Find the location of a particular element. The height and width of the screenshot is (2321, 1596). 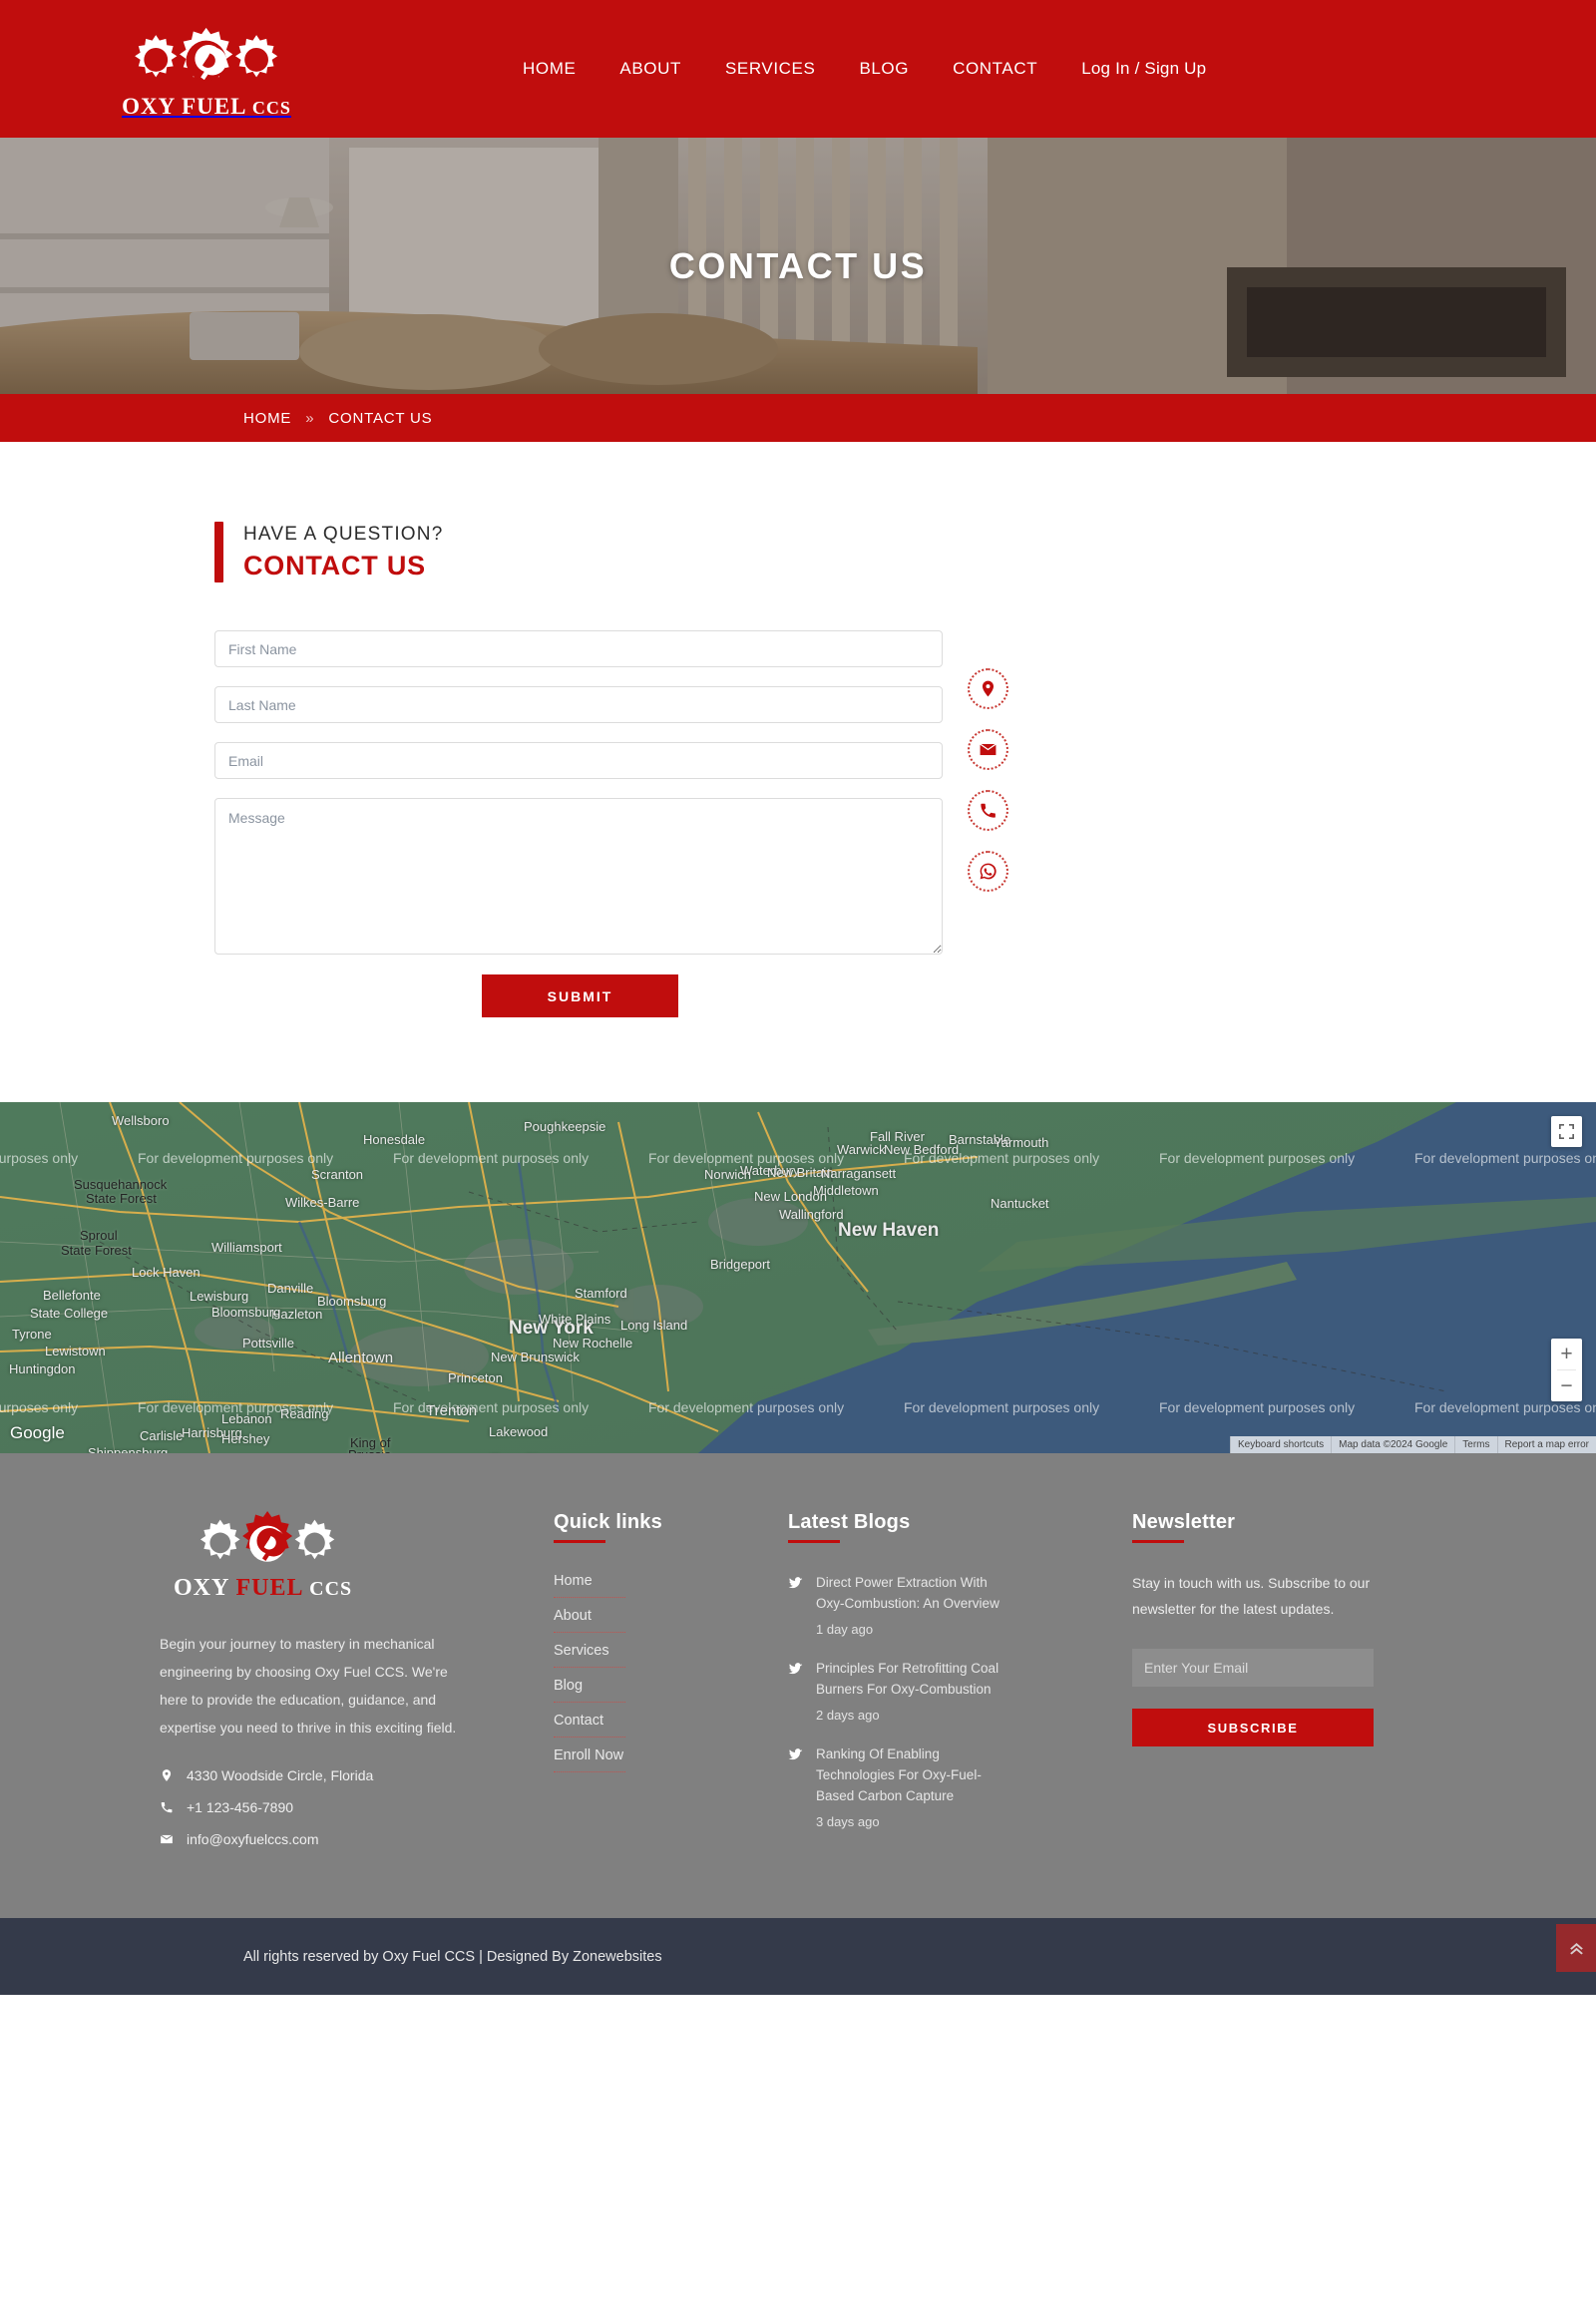

submit-button: SUBMIT is located at coordinates (580, 996).